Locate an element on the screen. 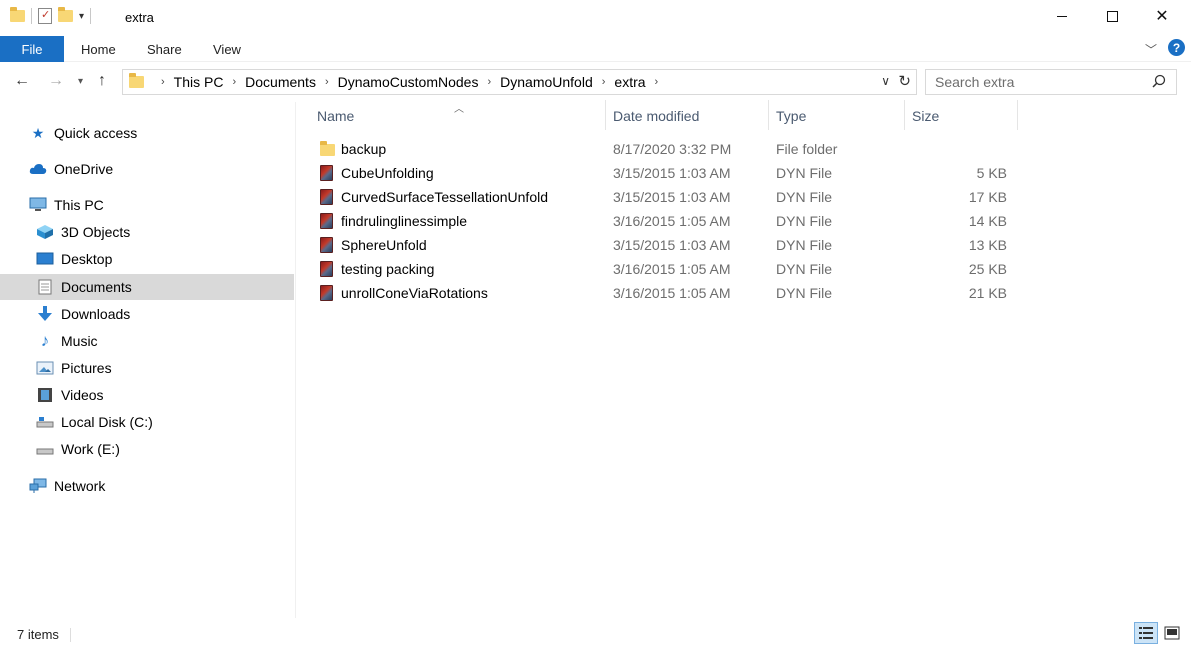  large-icons-view-button is located at coordinates (1172, 633).